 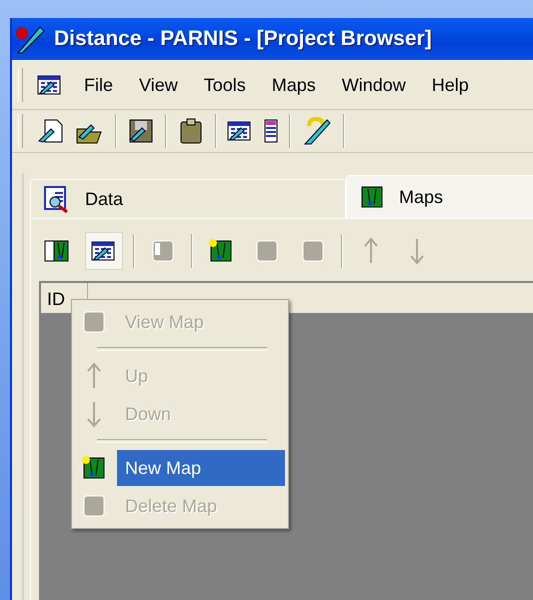 I want to click on menu-item: View, so click(x=158, y=85).